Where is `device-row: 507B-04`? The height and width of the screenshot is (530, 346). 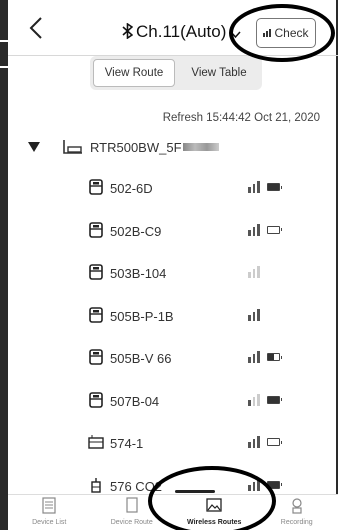
device-row: 507B-04 is located at coordinates (173, 403).